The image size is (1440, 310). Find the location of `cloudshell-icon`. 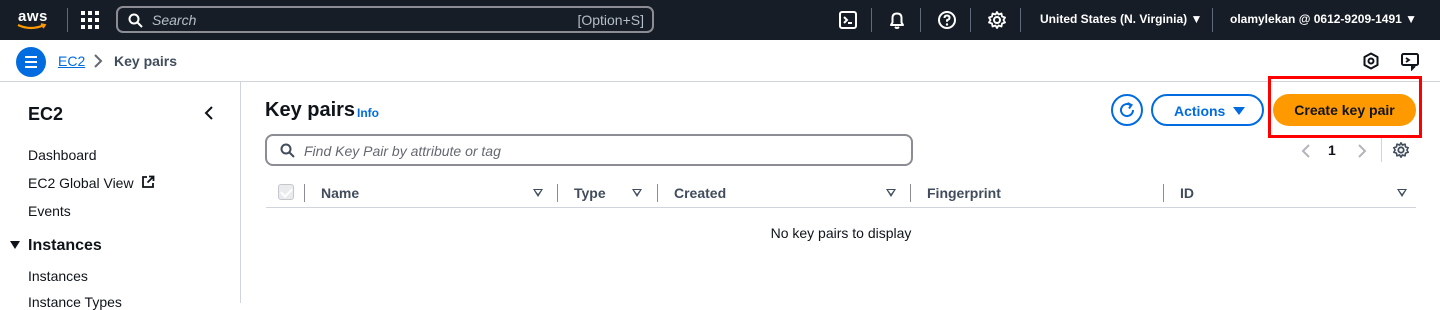

cloudshell-icon is located at coordinates (848, 20).